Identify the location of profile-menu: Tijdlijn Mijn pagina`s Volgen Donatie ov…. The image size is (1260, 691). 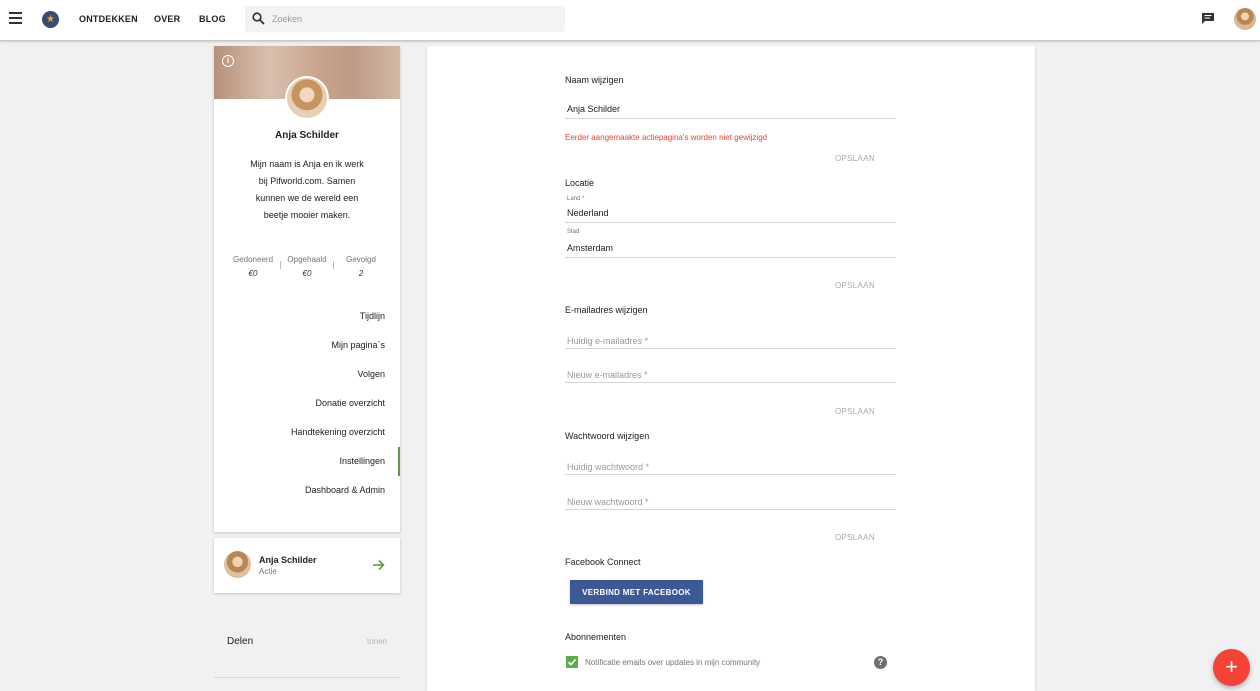
(307, 403).